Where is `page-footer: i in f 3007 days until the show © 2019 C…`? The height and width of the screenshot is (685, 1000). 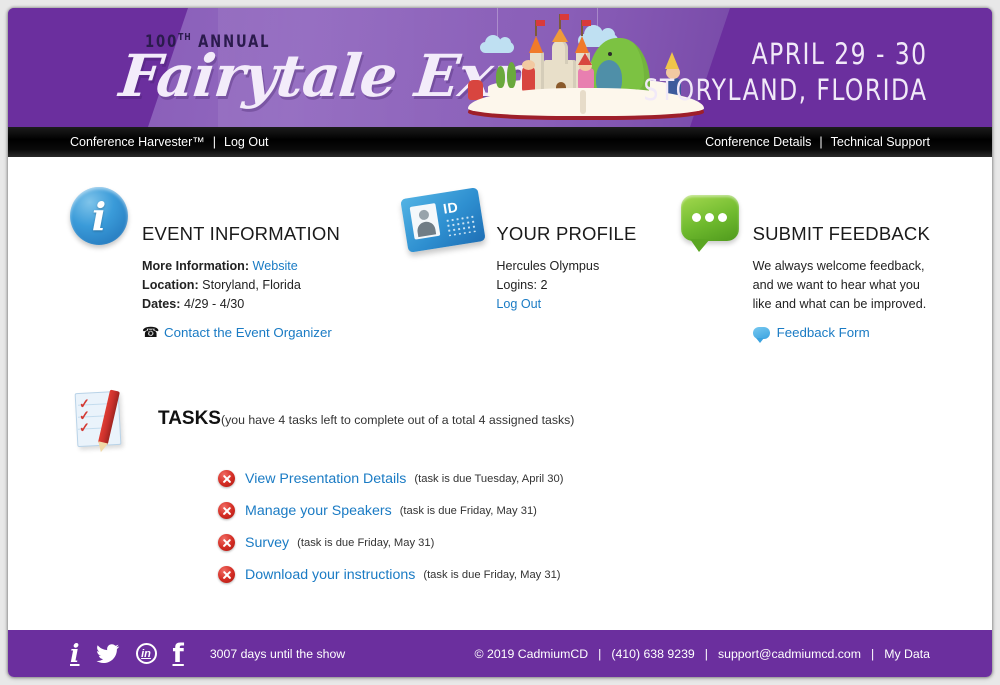 page-footer: i in f 3007 days until the show © 2019 C… is located at coordinates (500, 653).